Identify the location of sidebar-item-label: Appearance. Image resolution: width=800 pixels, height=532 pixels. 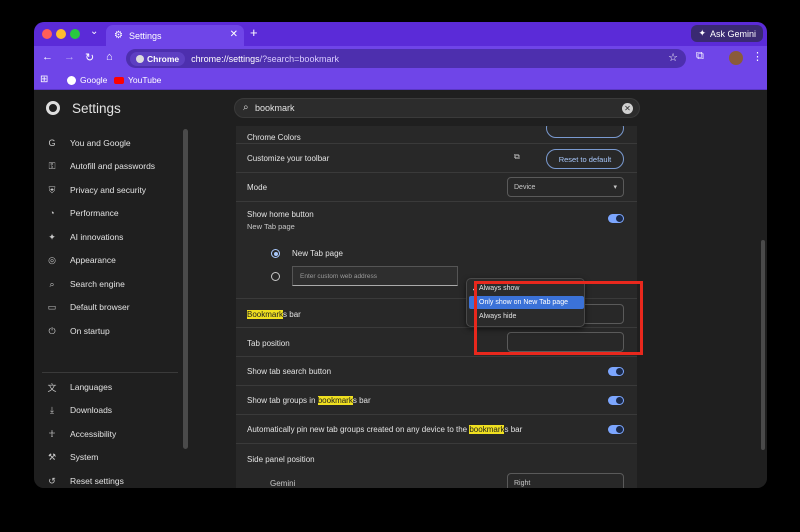
(93, 260).